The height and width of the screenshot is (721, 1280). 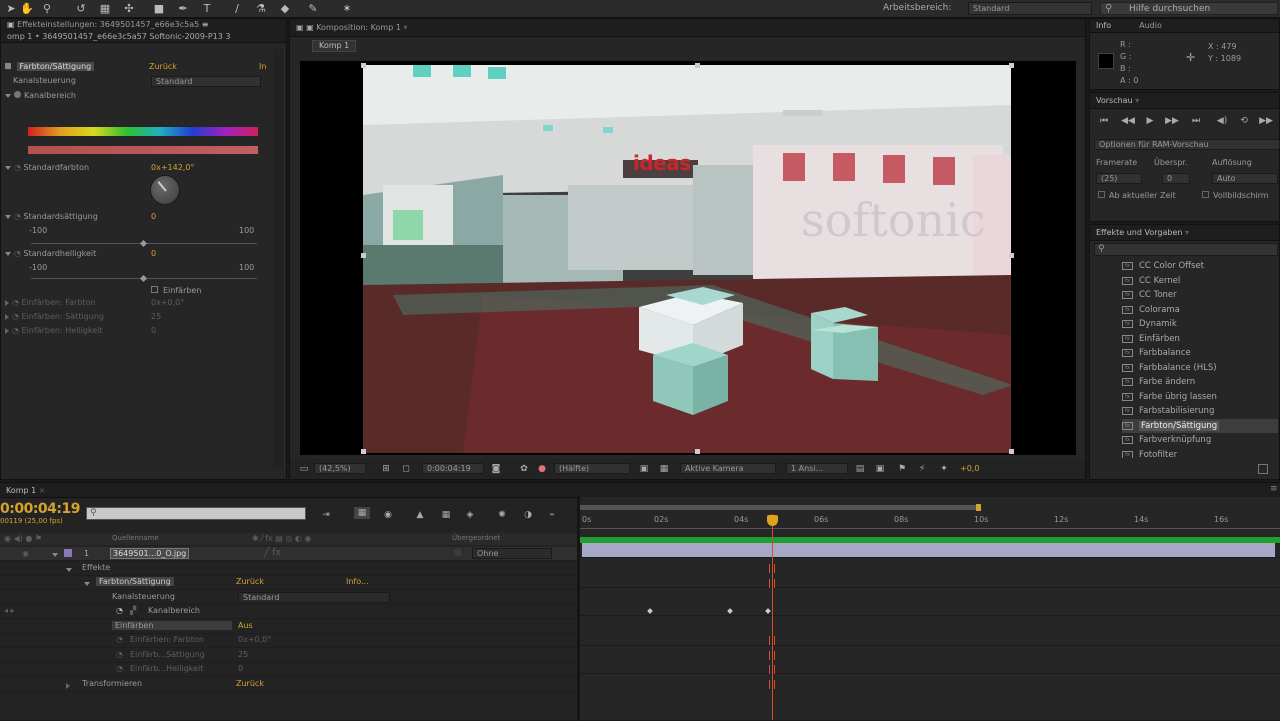 I want to click on master-light-value: 0, so click(x=153, y=254).